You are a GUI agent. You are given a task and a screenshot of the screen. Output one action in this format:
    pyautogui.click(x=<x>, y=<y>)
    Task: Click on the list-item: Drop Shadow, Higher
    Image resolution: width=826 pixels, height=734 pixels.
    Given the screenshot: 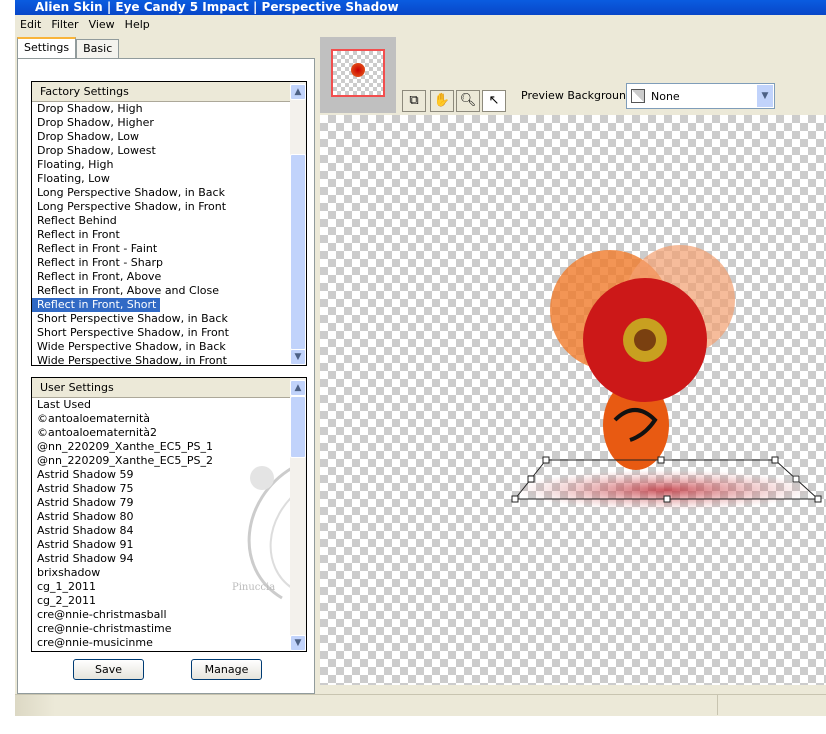 What is the action you would take?
    pyautogui.click(x=161, y=123)
    